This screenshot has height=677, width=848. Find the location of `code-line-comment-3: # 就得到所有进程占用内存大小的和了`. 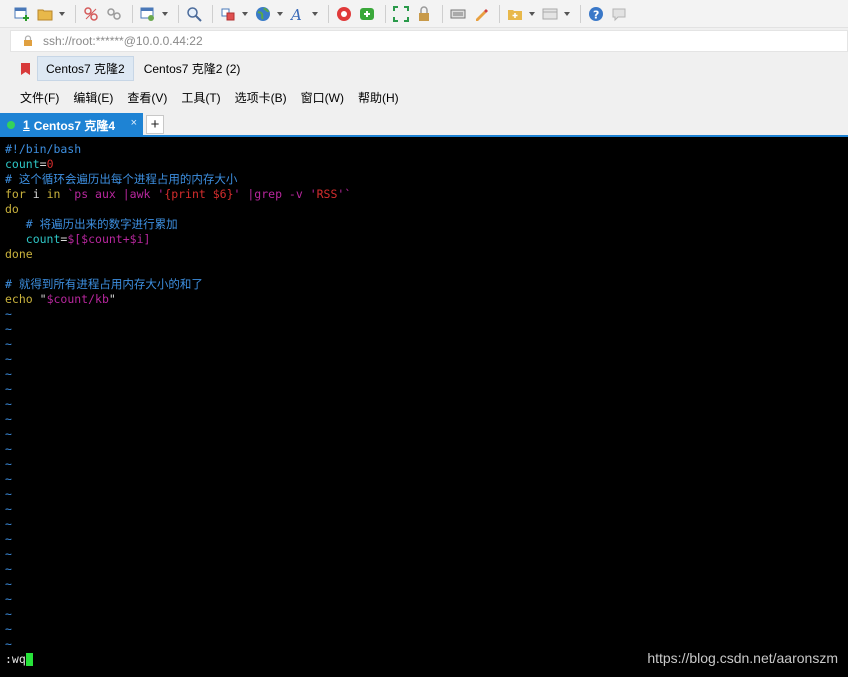

code-line-comment-3: # 就得到所有进程占用内存大小的和了 is located at coordinates (104, 284).